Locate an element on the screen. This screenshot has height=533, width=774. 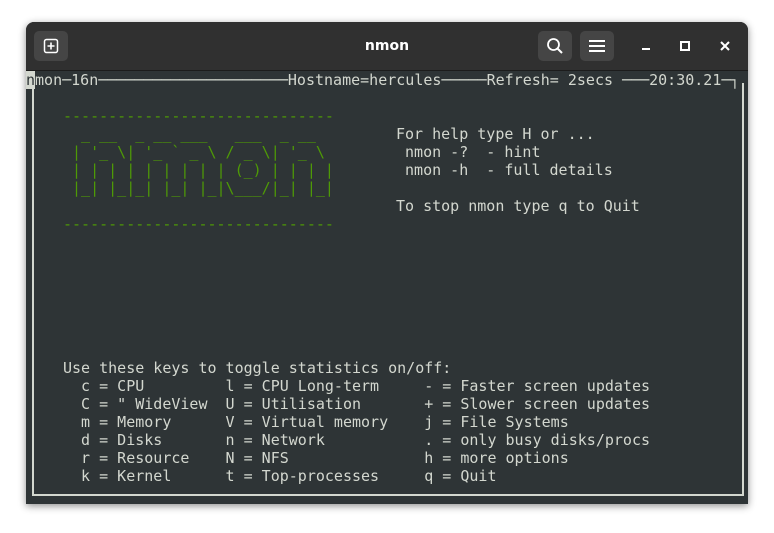
help-line: nmon -h - full details is located at coordinates (504, 170).